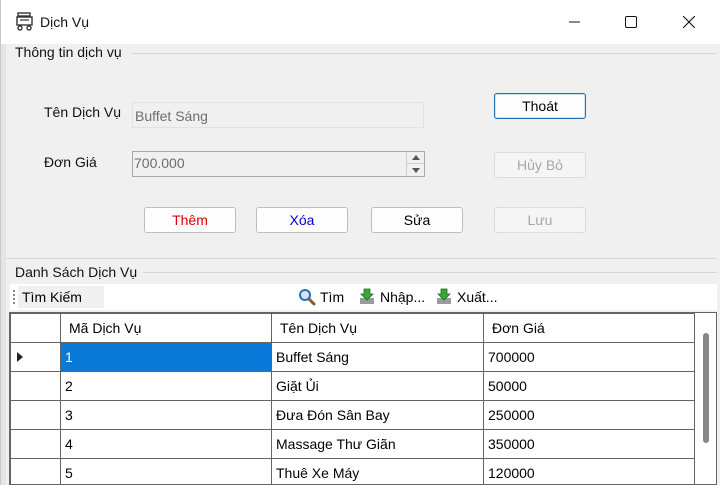  What do you see at coordinates (377, 328) in the screenshot?
I see `column-header-name: Tên Dịch Vụ` at bounding box center [377, 328].